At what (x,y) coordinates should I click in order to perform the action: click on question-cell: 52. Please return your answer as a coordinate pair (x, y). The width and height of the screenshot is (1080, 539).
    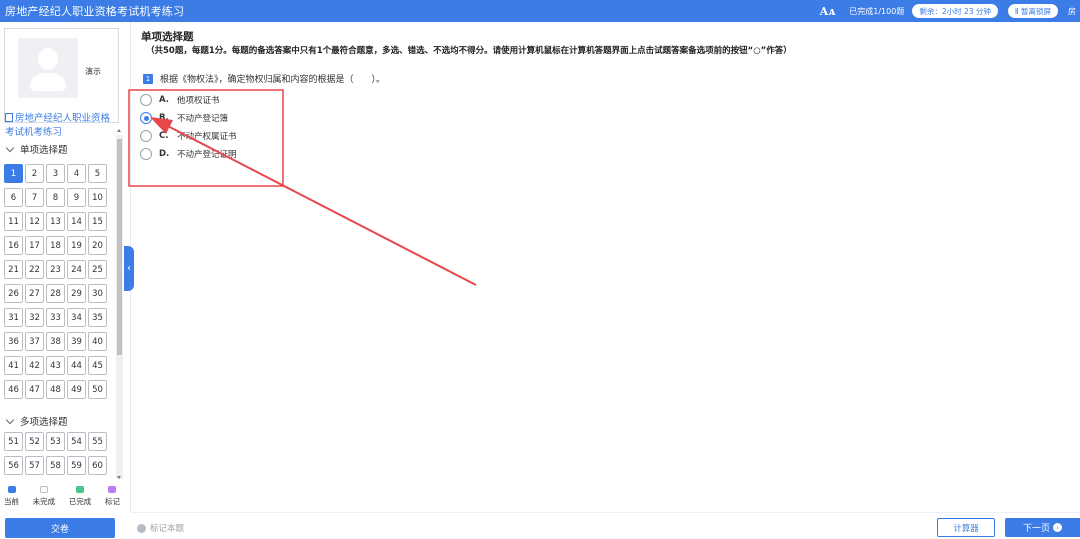
    Looking at the image, I should click on (34, 441).